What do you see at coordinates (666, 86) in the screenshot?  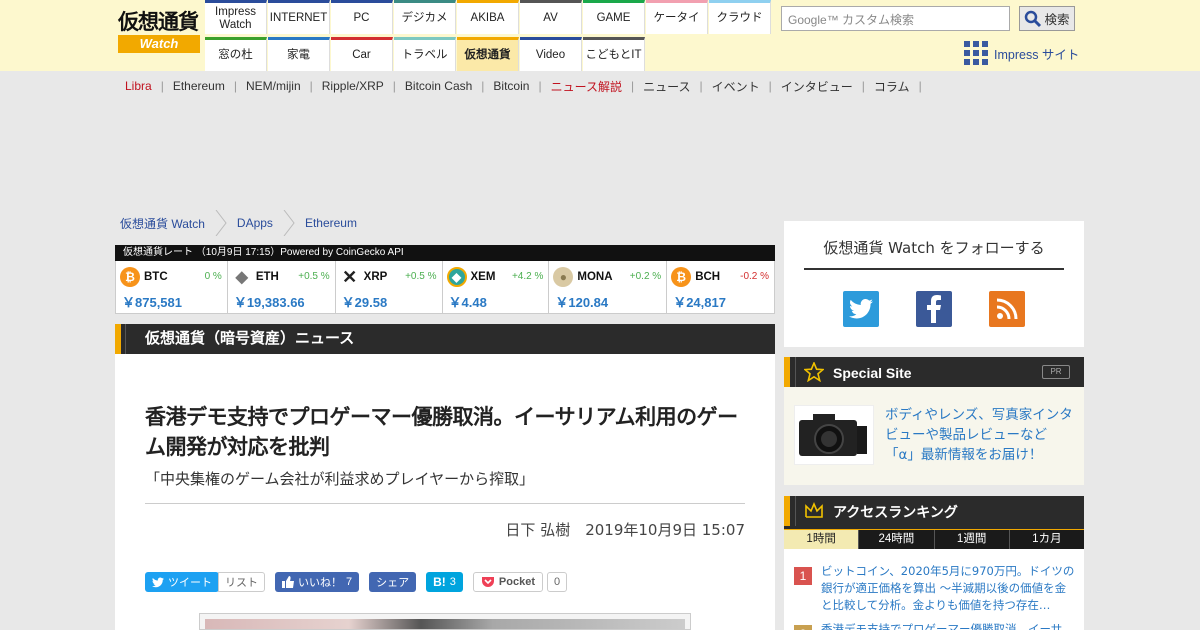 I see `subnav-news: ニュース` at bounding box center [666, 86].